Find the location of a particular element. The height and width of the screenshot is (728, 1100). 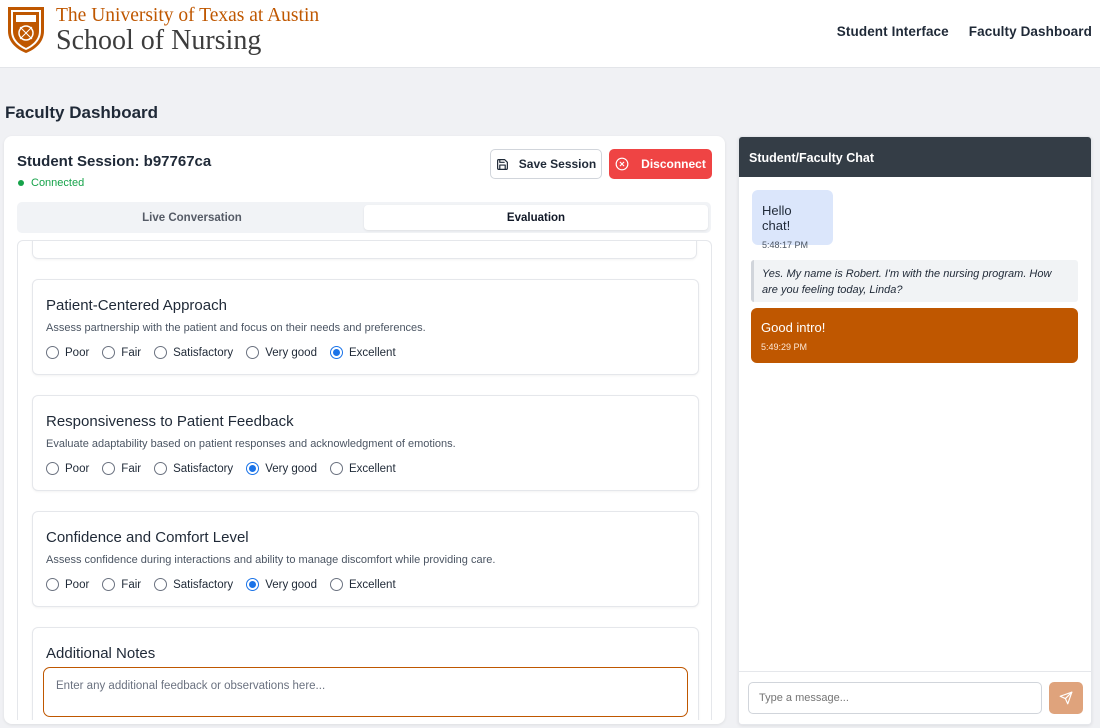

disconnect-button: Disconnect is located at coordinates (660, 164).